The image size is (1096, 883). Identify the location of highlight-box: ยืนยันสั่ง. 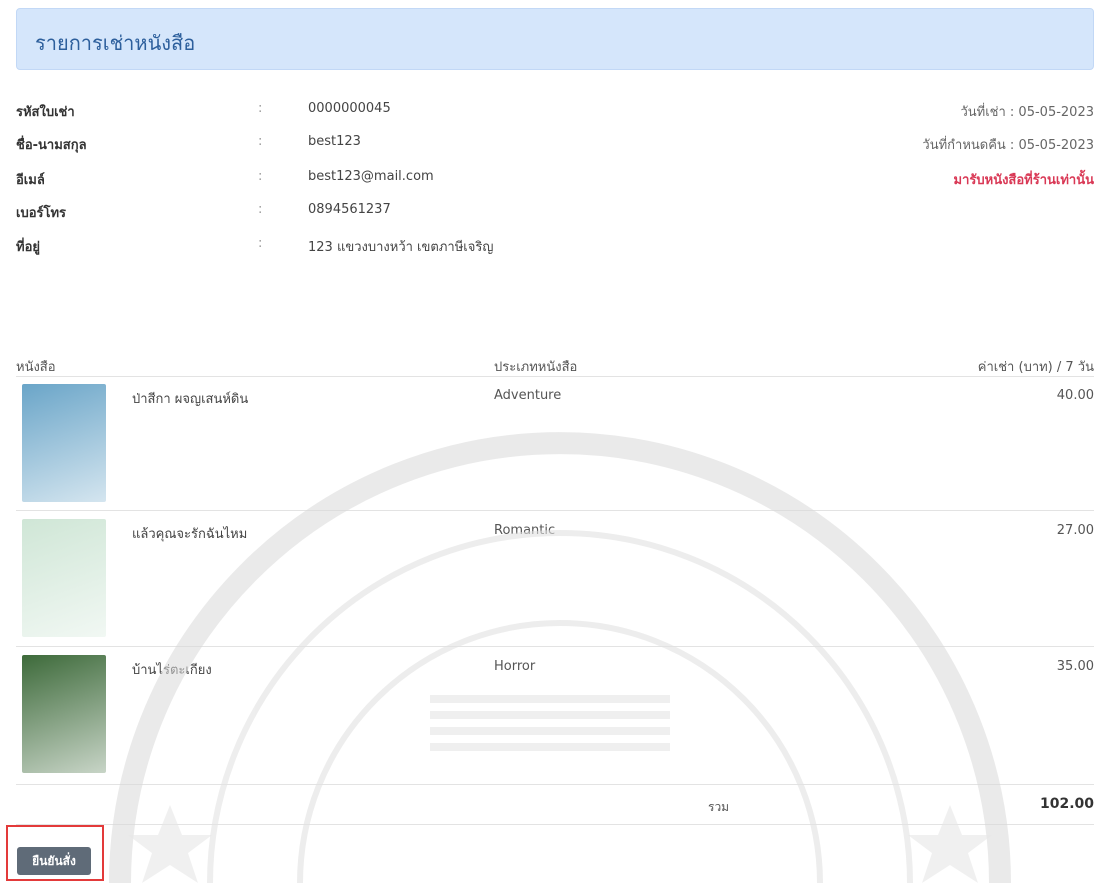
(55, 853).